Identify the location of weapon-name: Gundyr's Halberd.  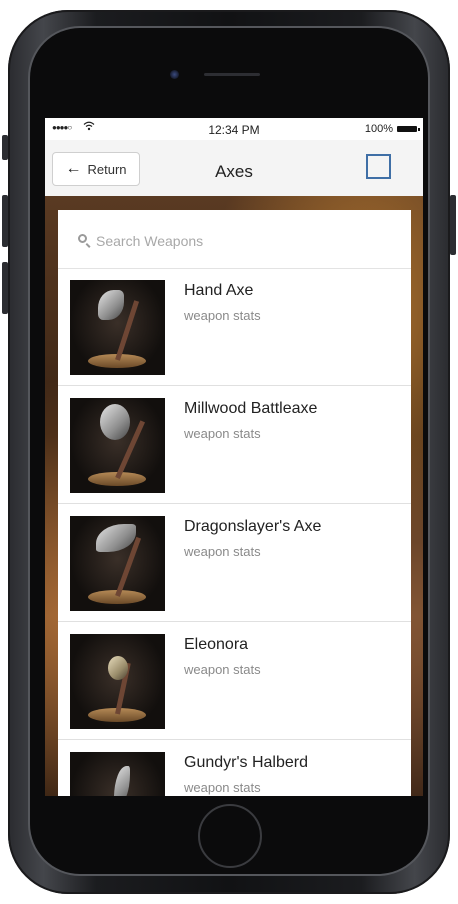
(246, 762).